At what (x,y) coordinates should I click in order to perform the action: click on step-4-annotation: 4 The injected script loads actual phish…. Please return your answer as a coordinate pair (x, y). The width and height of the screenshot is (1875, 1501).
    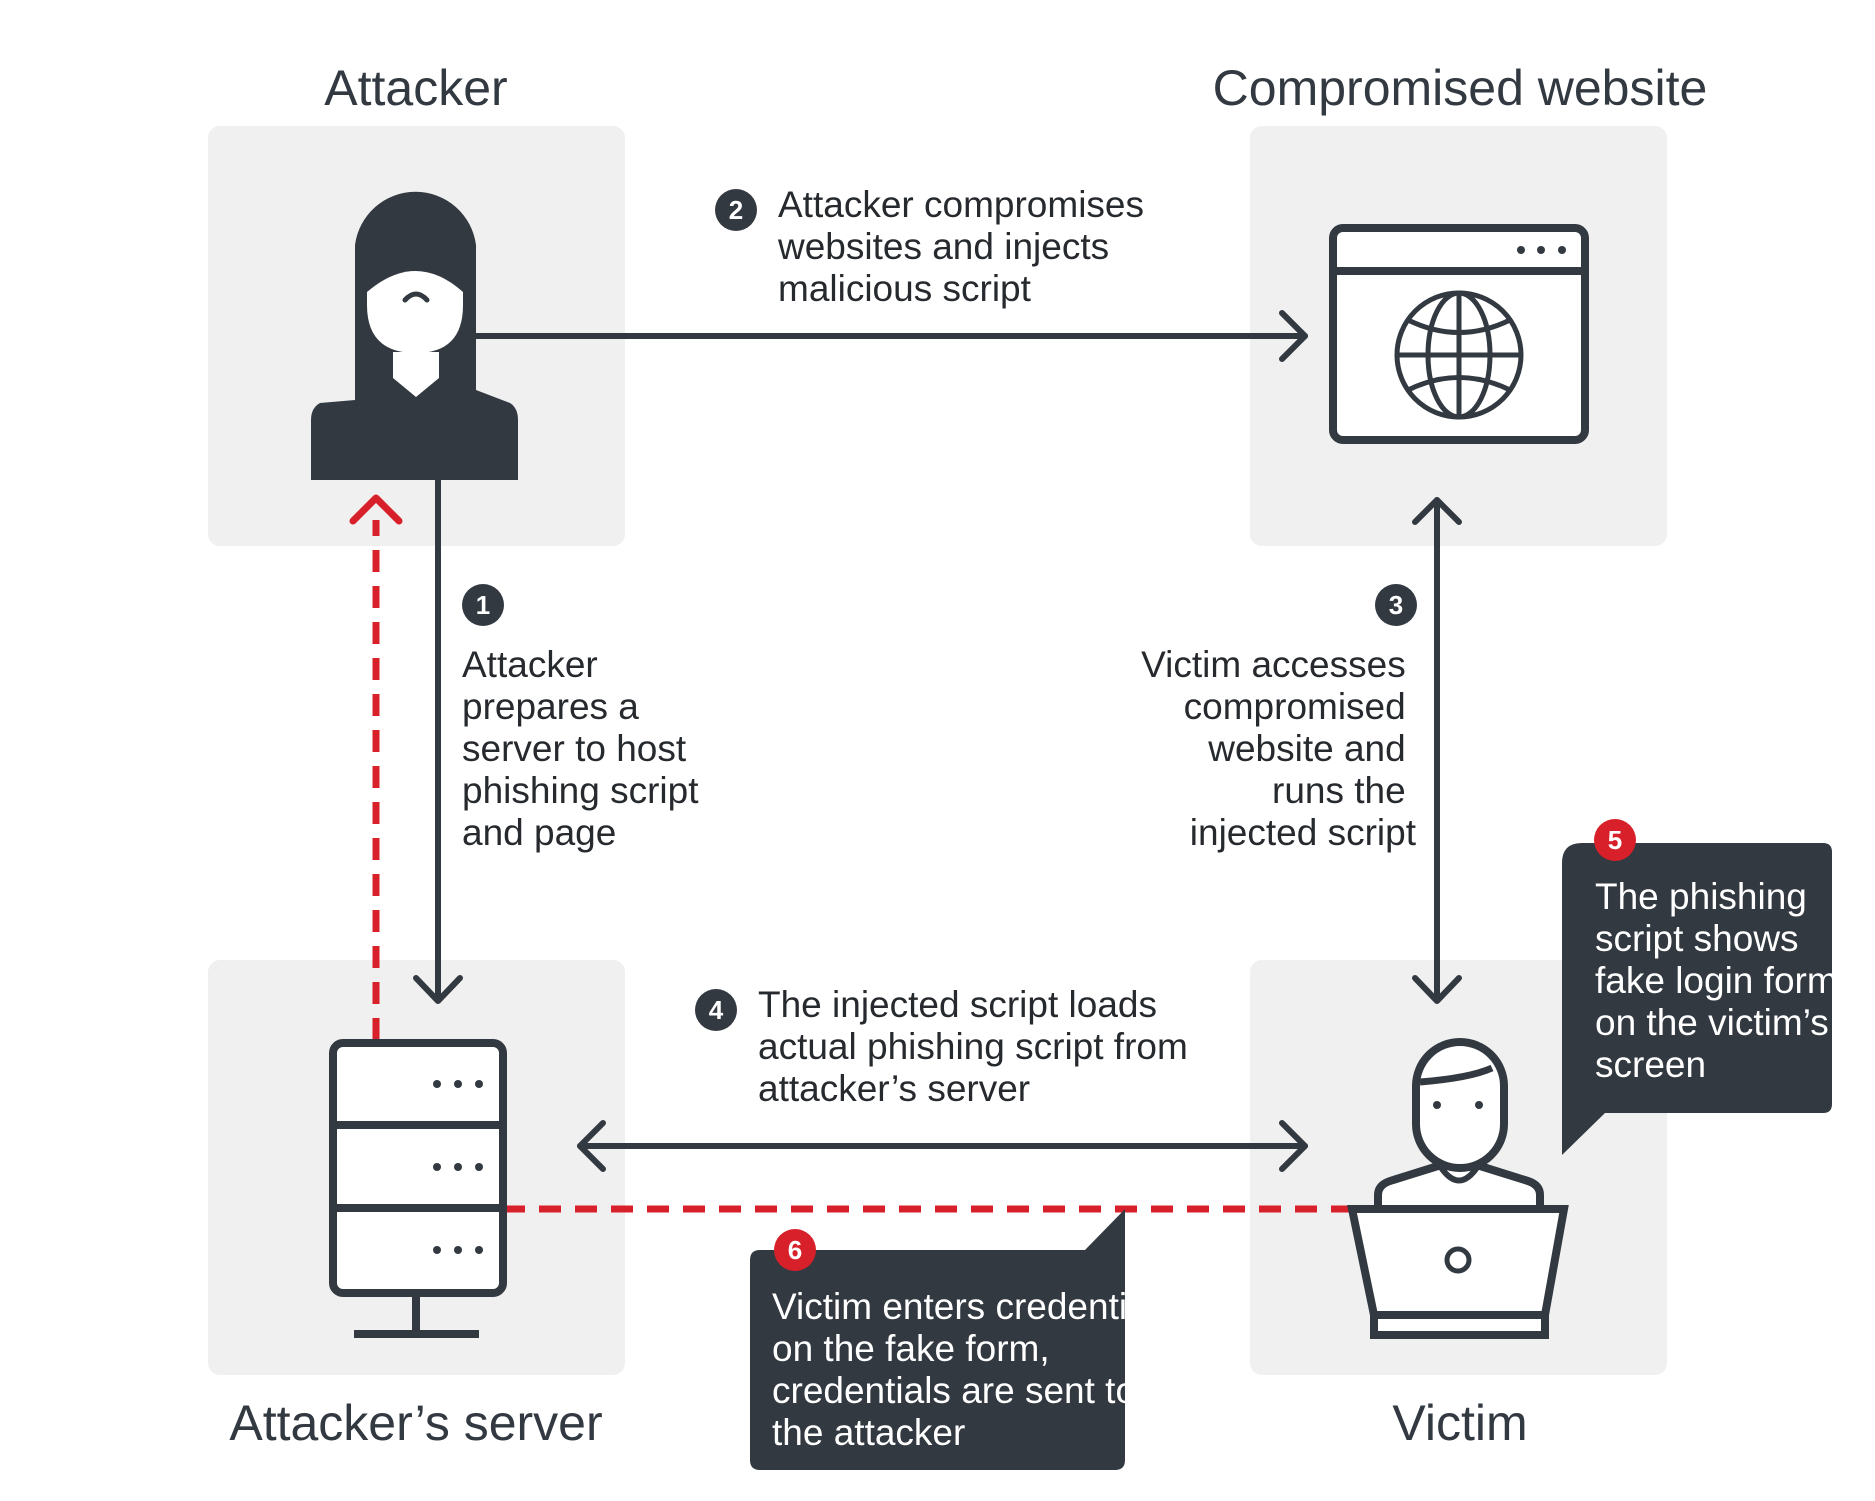
    Looking at the image, I should click on (946, 1046).